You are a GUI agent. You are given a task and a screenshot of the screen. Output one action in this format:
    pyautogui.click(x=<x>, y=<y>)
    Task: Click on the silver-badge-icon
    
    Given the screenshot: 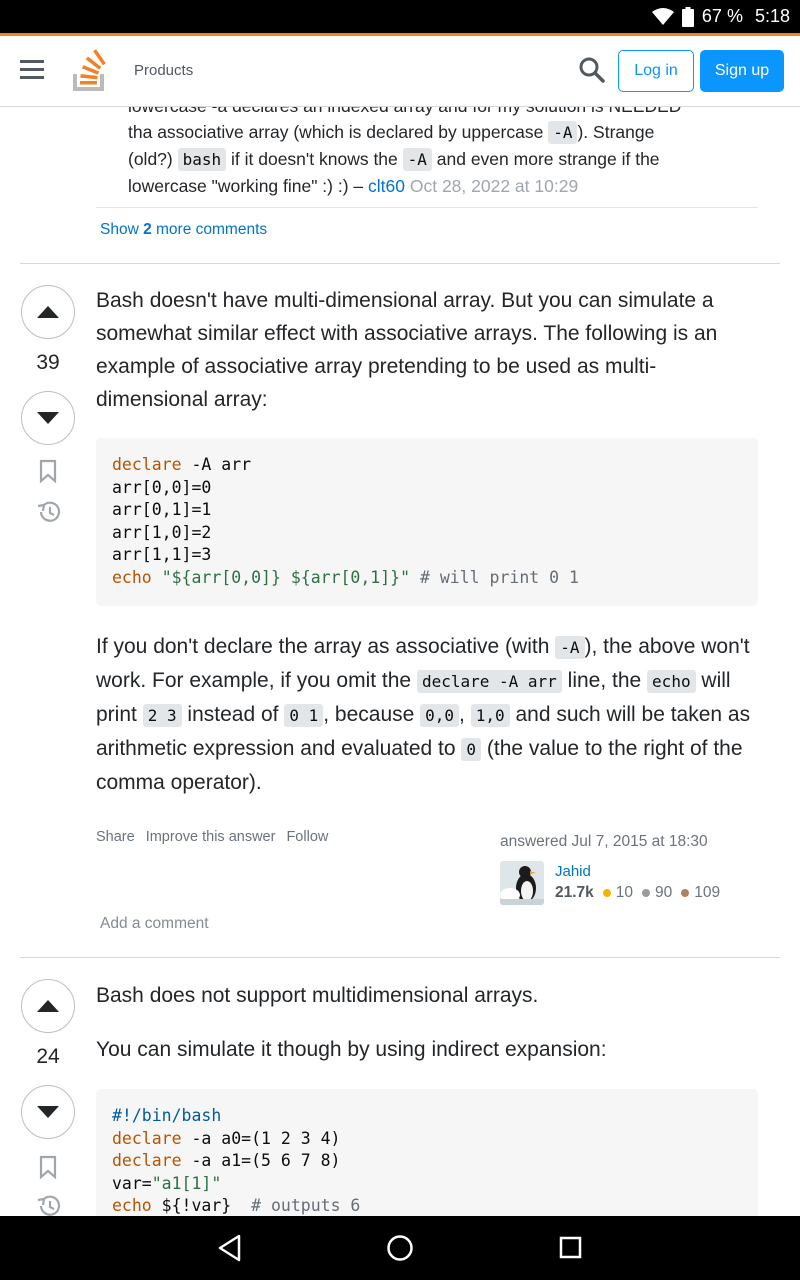 What is the action you would take?
    pyautogui.click(x=646, y=893)
    